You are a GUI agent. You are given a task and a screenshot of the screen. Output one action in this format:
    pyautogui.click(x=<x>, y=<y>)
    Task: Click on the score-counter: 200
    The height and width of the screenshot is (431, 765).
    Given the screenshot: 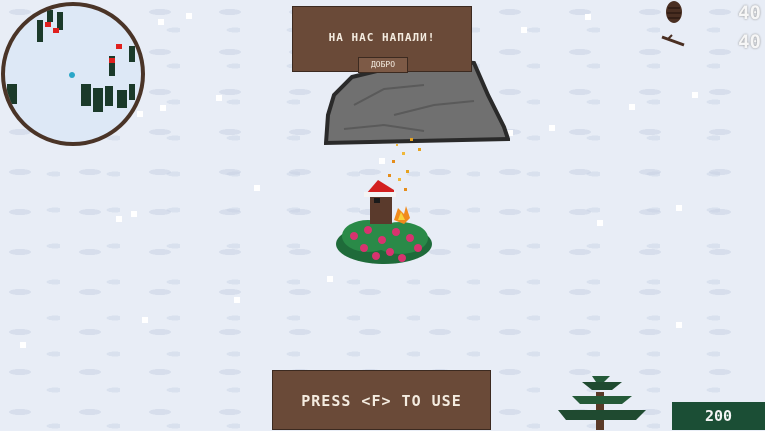 What is the action you would take?
    pyautogui.click(x=718, y=416)
    